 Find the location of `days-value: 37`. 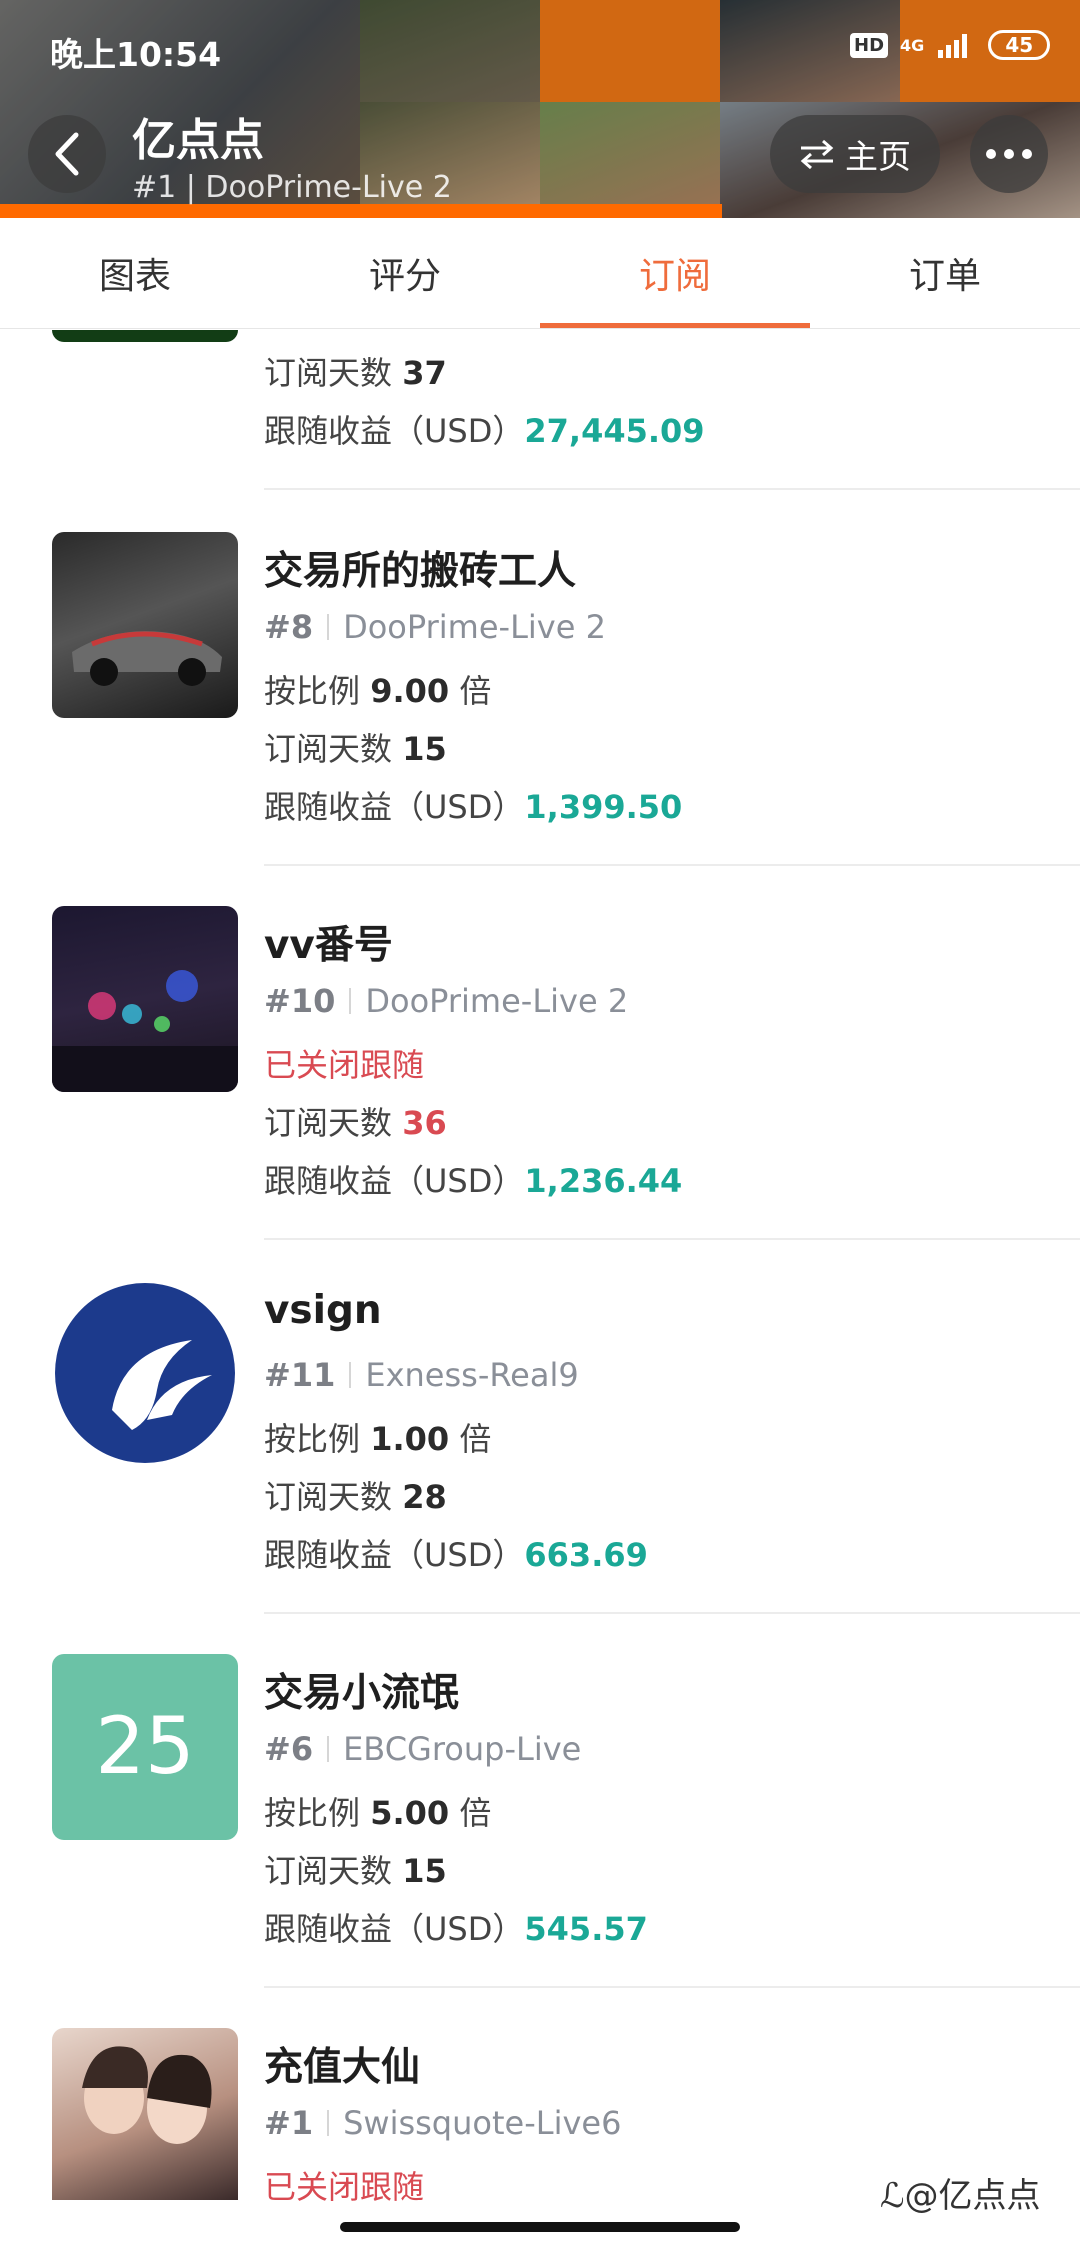

days-value: 37 is located at coordinates (424, 373).